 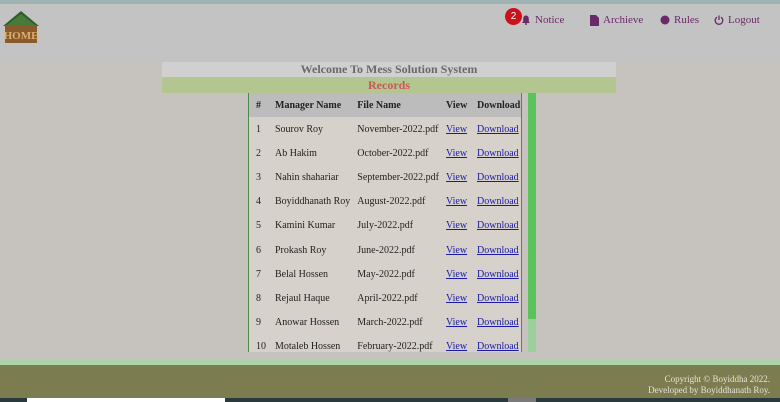 I want to click on row-number: 10, so click(x=261, y=346).